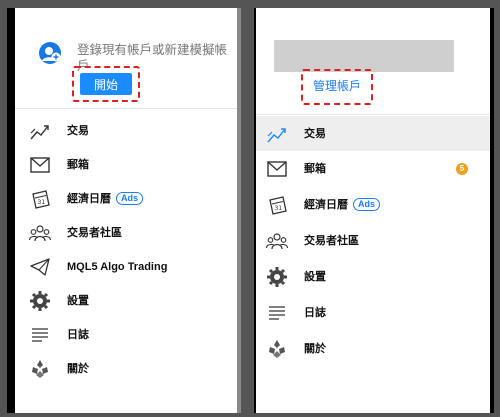  Describe the element at coordinates (364, 56) in the screenshot. I see `account-info-redacted` at that location.